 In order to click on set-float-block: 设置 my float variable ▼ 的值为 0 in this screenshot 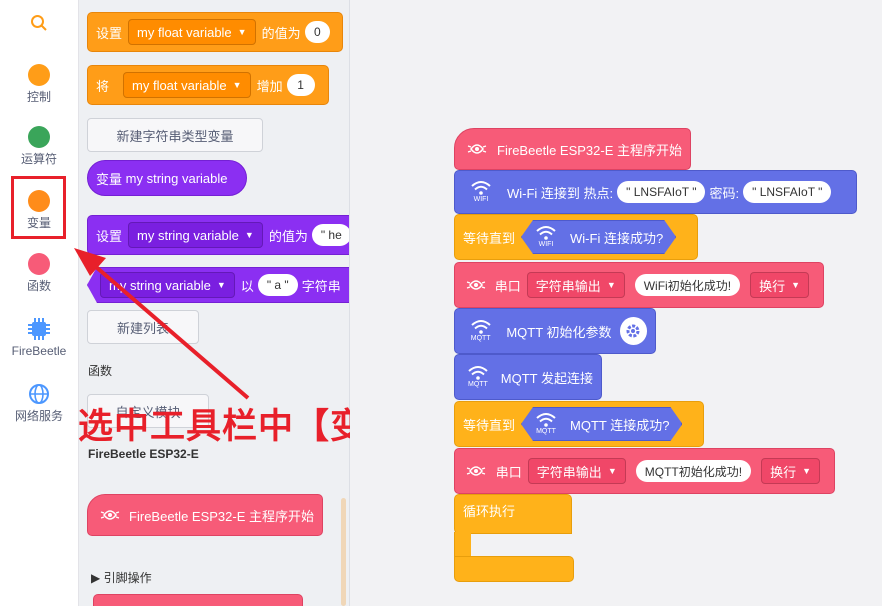, I will do `click(215, 32)`.